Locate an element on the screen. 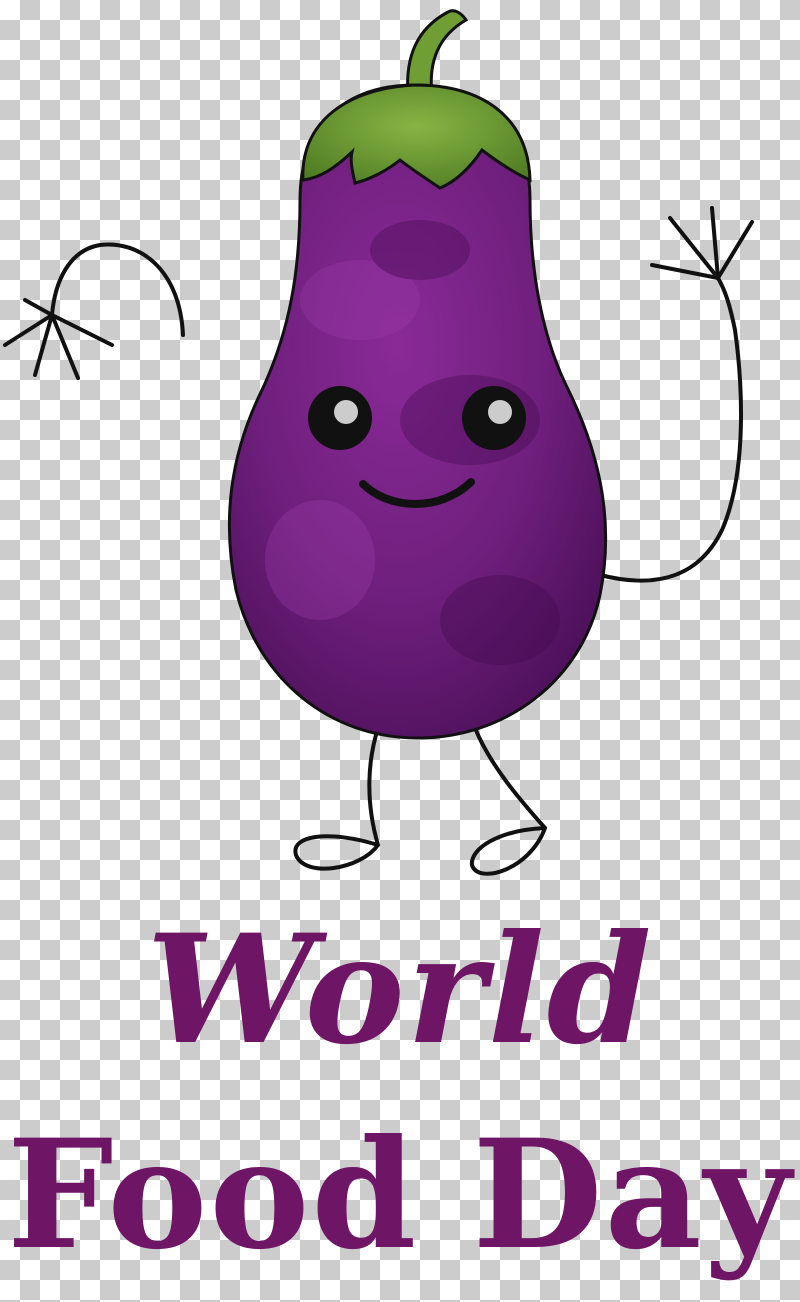 Image resolution: width=800 pixels, height=1302 pixels. title-food-day: Food Day is located at coordinates (400, 1195).